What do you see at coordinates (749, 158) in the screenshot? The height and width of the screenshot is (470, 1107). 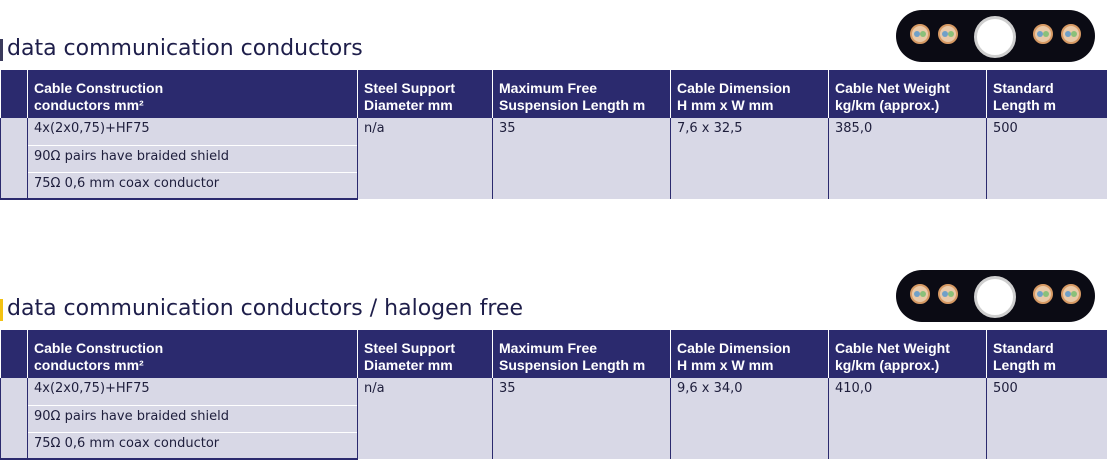 I see `cell-cable-dimension: 7,6 x 32,5` at bounding box center [749, 158].